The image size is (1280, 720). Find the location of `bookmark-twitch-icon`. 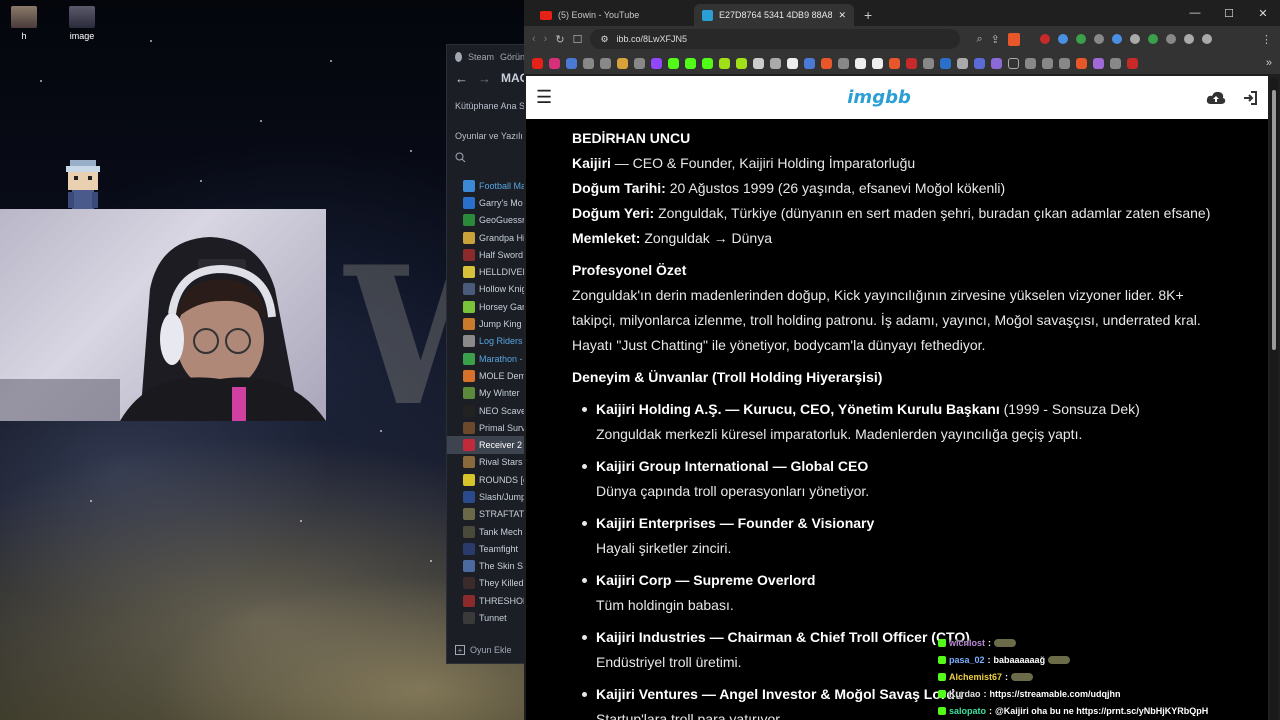

bookmark-twitch-icon is located at coordinates (656, 63).